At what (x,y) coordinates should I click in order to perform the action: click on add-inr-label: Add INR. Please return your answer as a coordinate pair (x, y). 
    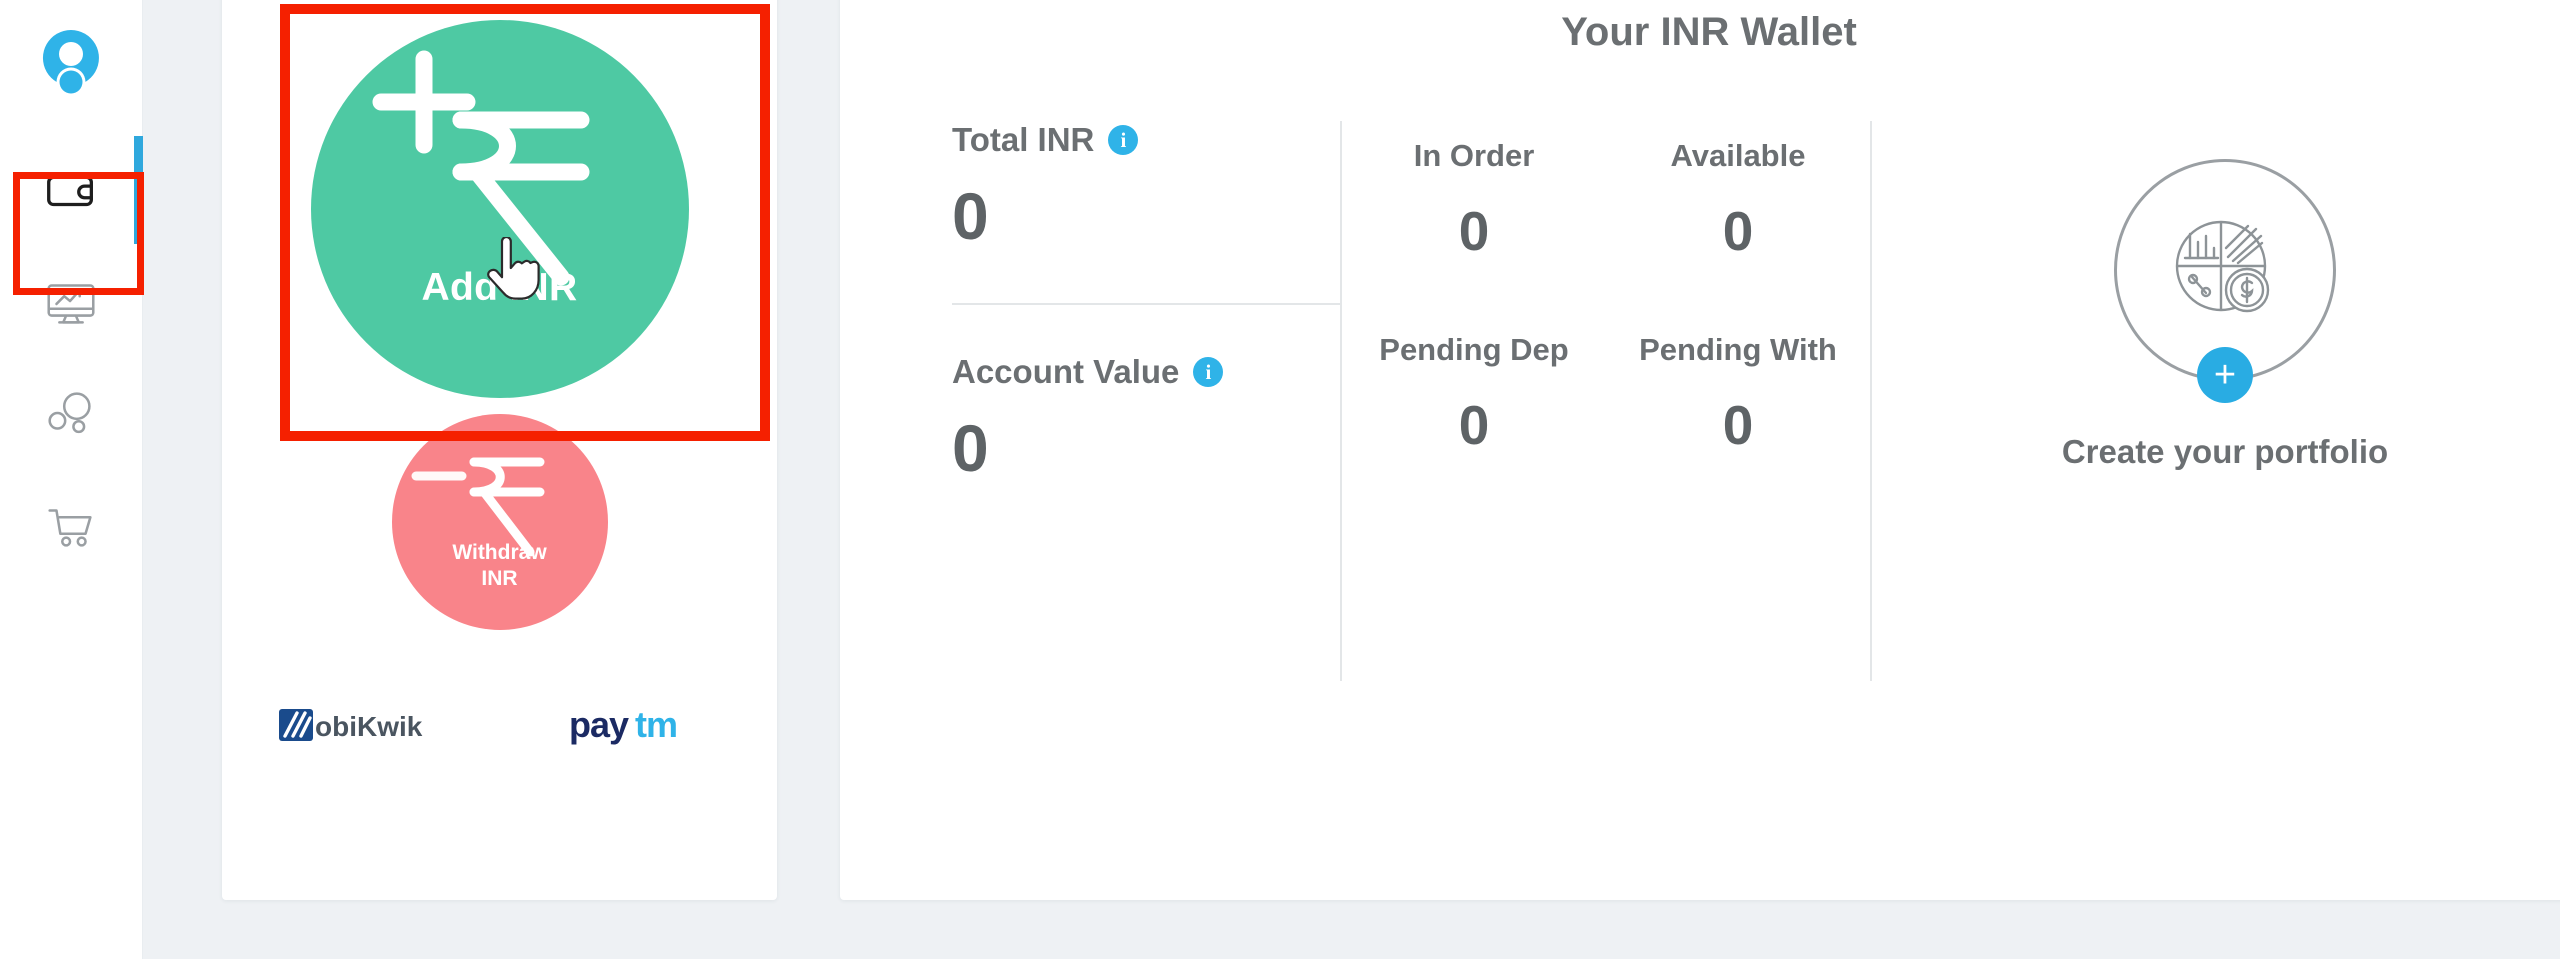
    Looking at the image, I should click on (499, 287).